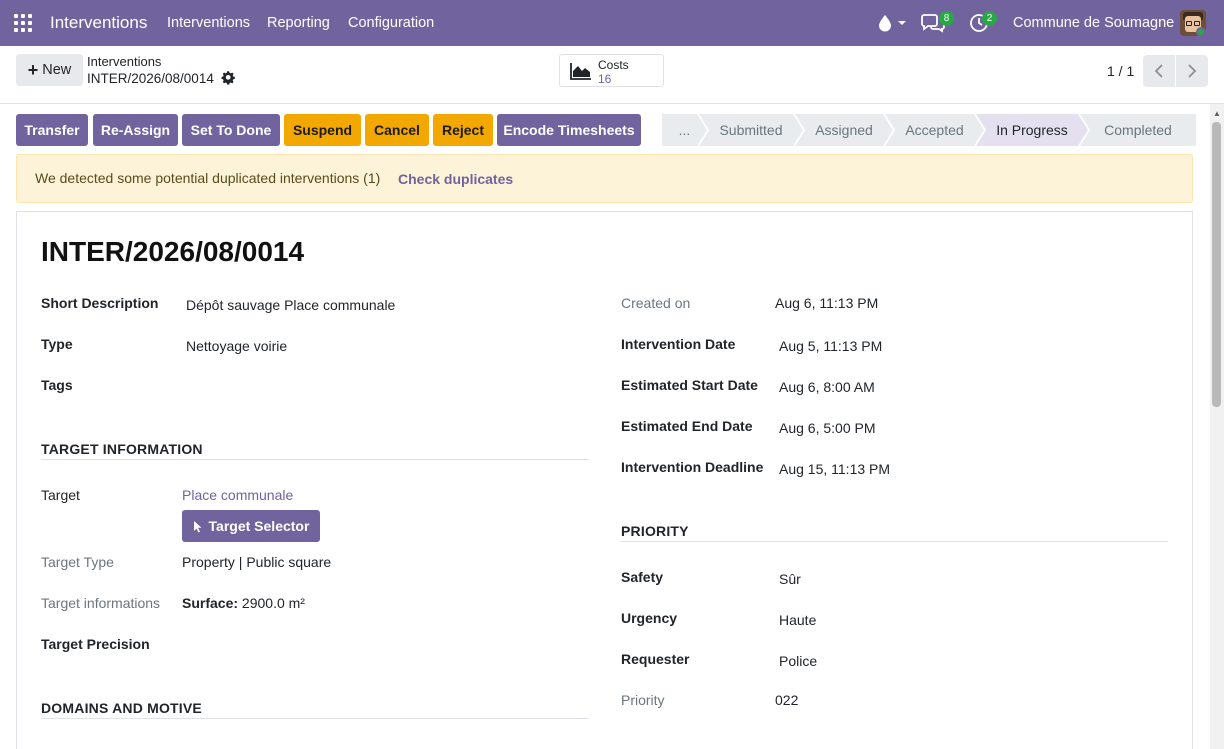  What do you see at coordinates (208, 23) in the screenshot?
I see `menu-interventions: Interventions` at bounding box center [208, 23].